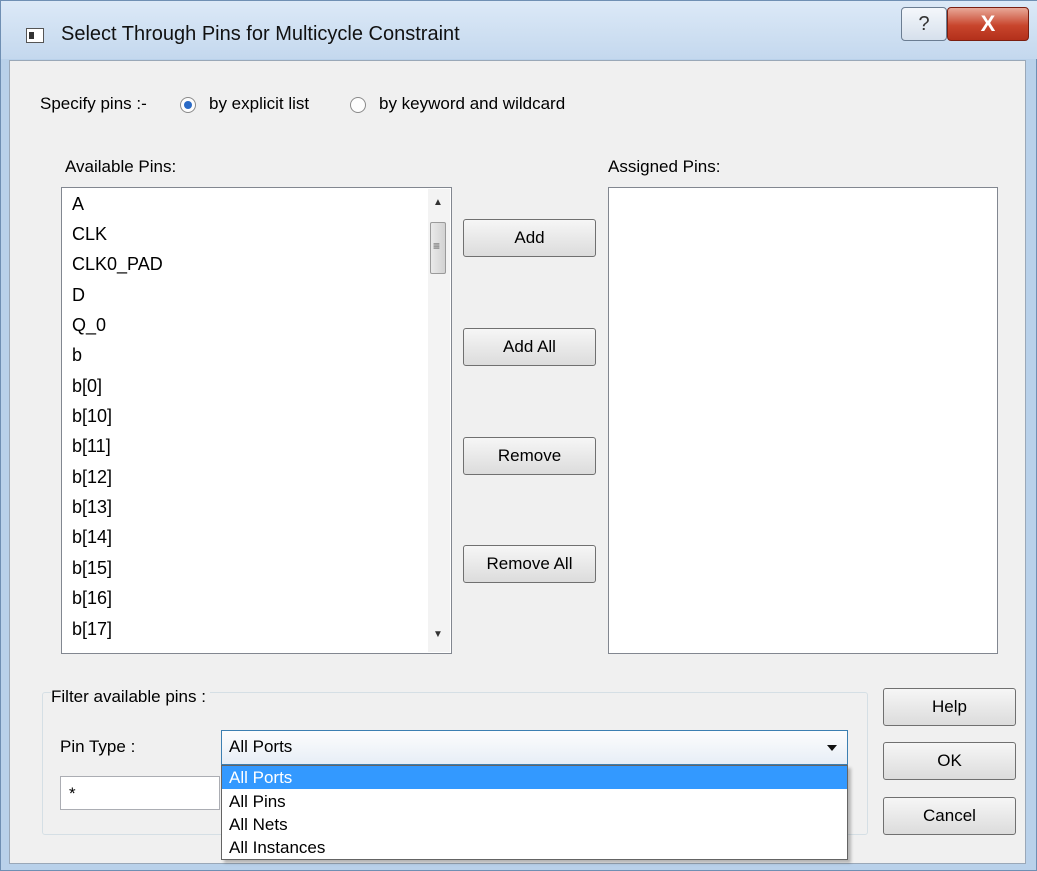  I want to click on filter-text-field: *, so click(140, 793).